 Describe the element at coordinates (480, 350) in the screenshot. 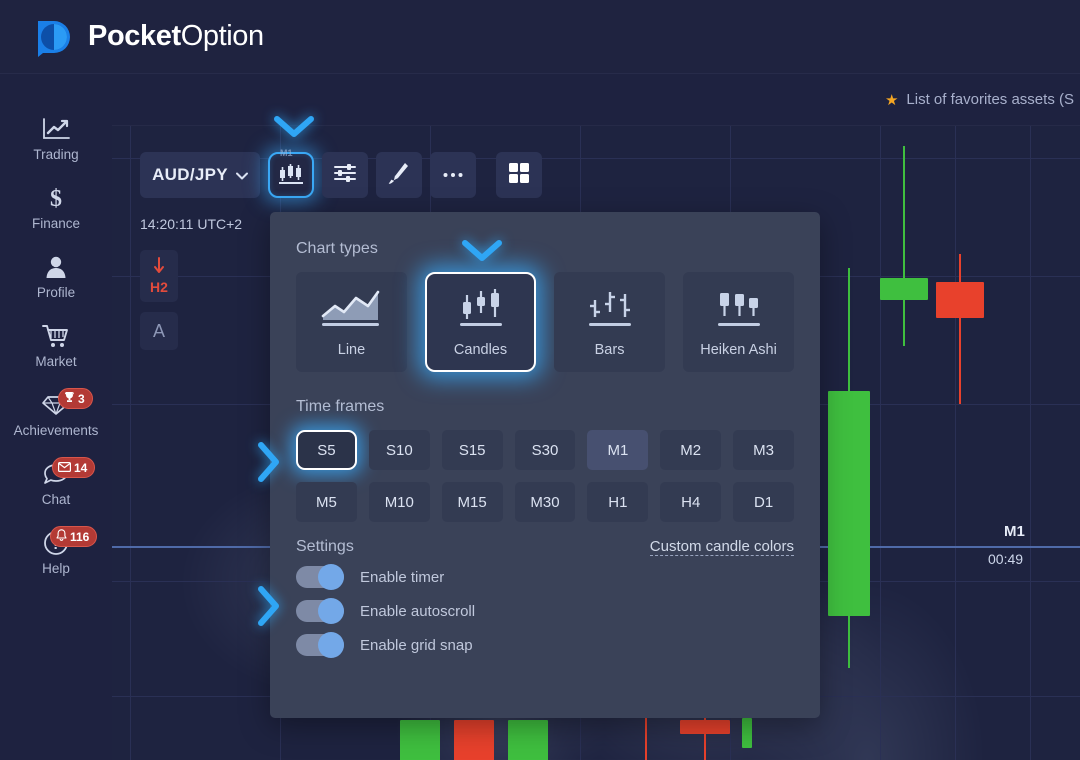

I see `chart-type-label: Candles` at that location.